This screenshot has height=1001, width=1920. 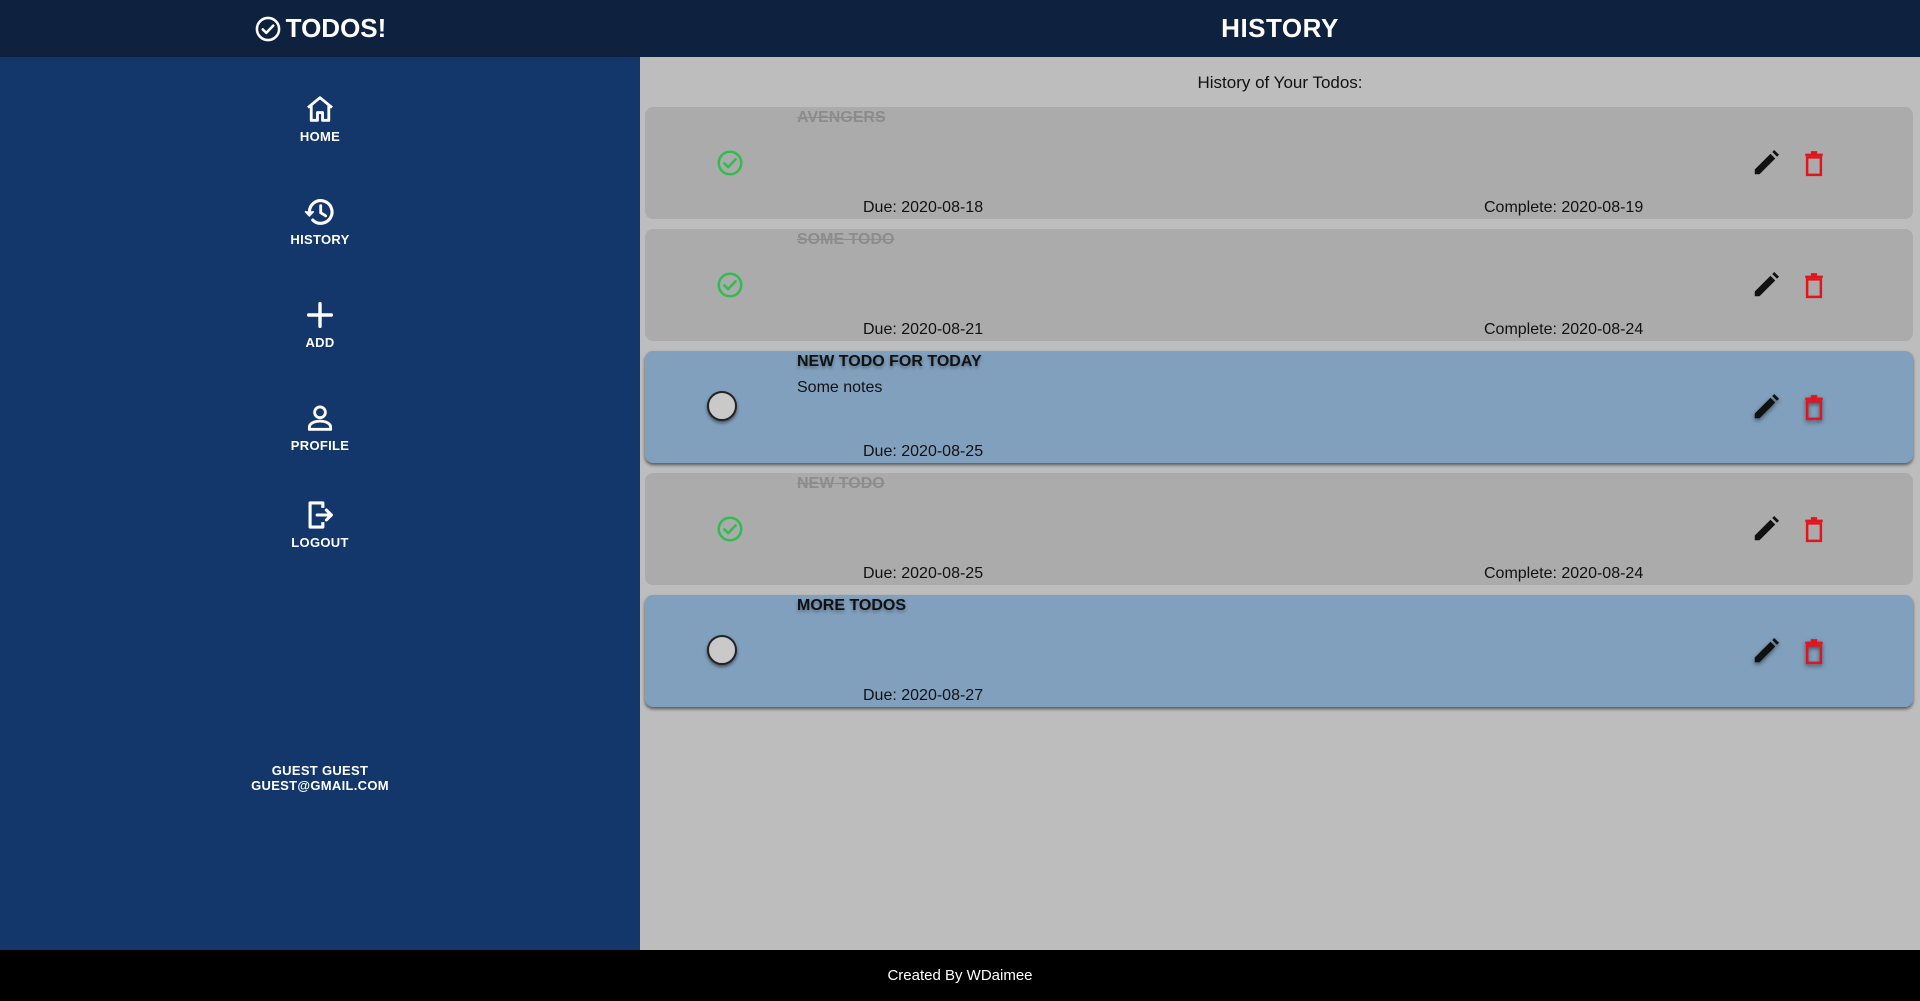 I want to click on app-brand: TODOS!, so click(x=320, y=28).